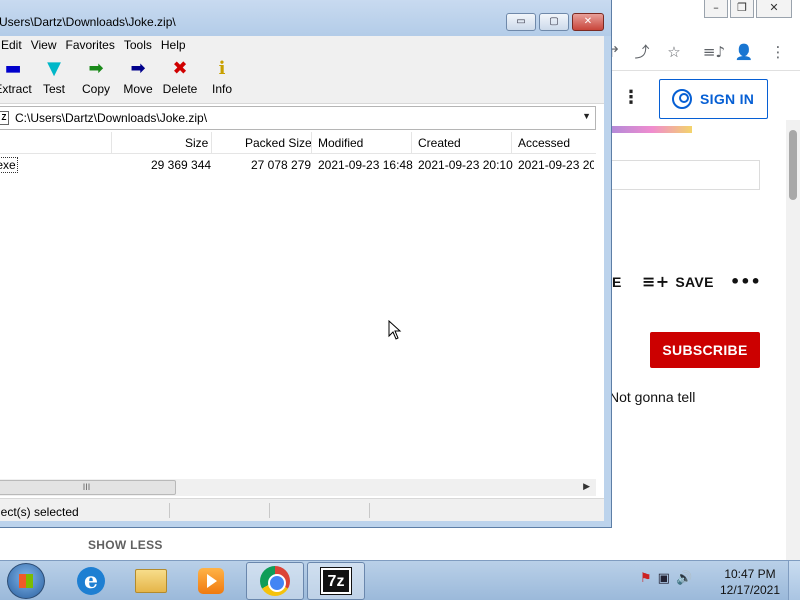 The height and width of the screenshot is (600, 800). I want to click on browser-restore-button: ❐, so click(742, 9).